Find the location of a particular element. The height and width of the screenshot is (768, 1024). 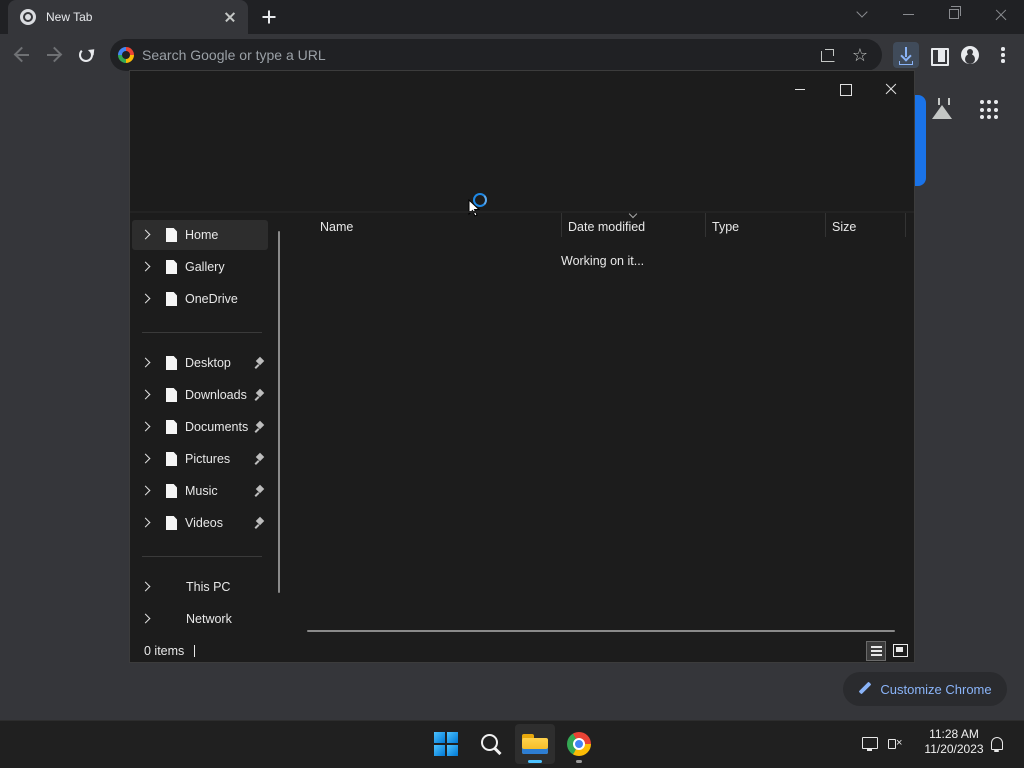

tab-new-tab: New Tab is located at coordinates (128, 17).